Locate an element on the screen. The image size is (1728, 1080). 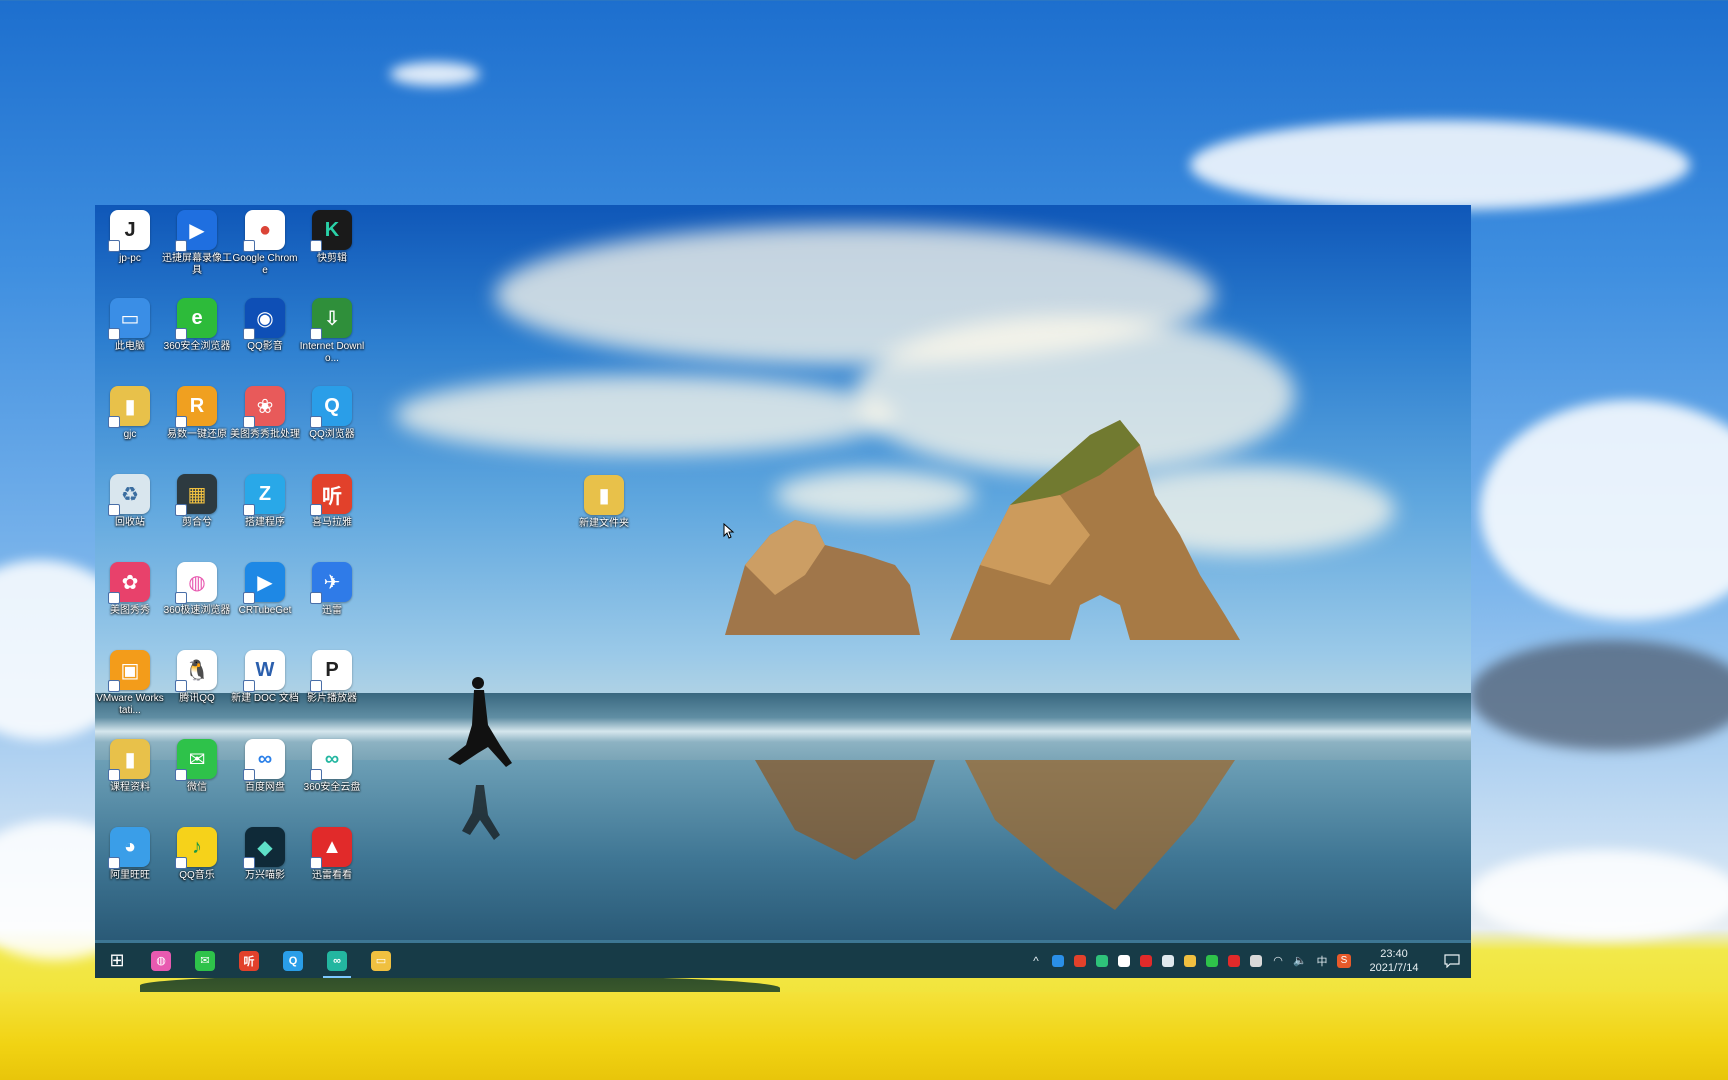
desktop-icon-label: 回收站 is located at coordinates (130, 522).